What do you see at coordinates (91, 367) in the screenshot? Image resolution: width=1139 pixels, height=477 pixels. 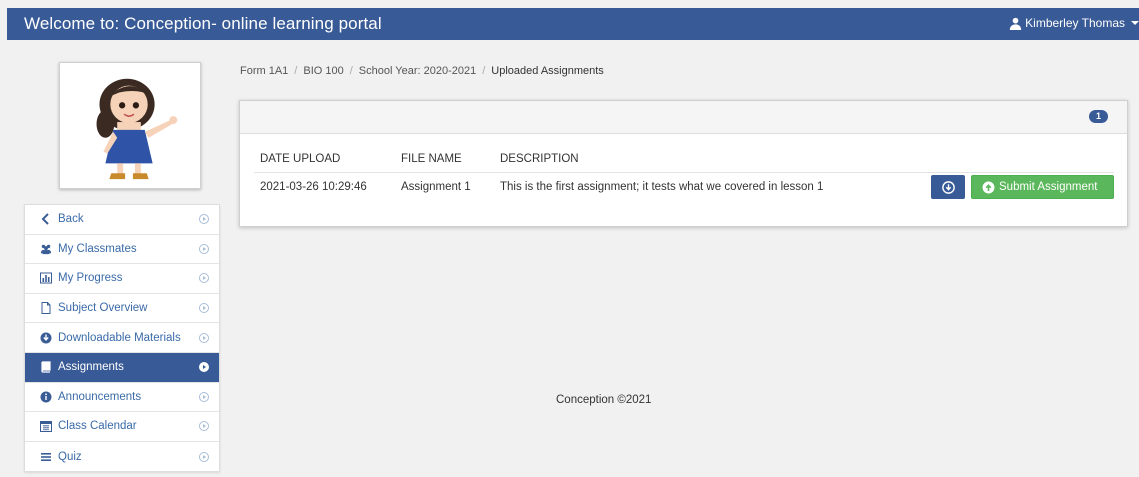 I see `sidebar-item-label: Assignments` at bounding box center [91, 367].